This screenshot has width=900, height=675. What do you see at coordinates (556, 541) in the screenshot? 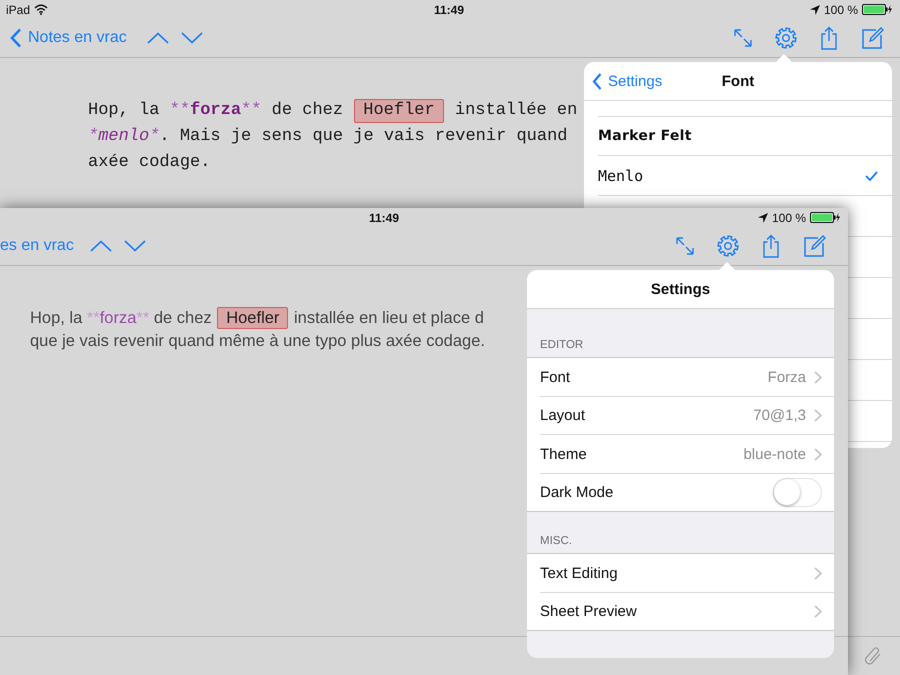
I see `section-header: MISC.` at bounding box center [556, 541].